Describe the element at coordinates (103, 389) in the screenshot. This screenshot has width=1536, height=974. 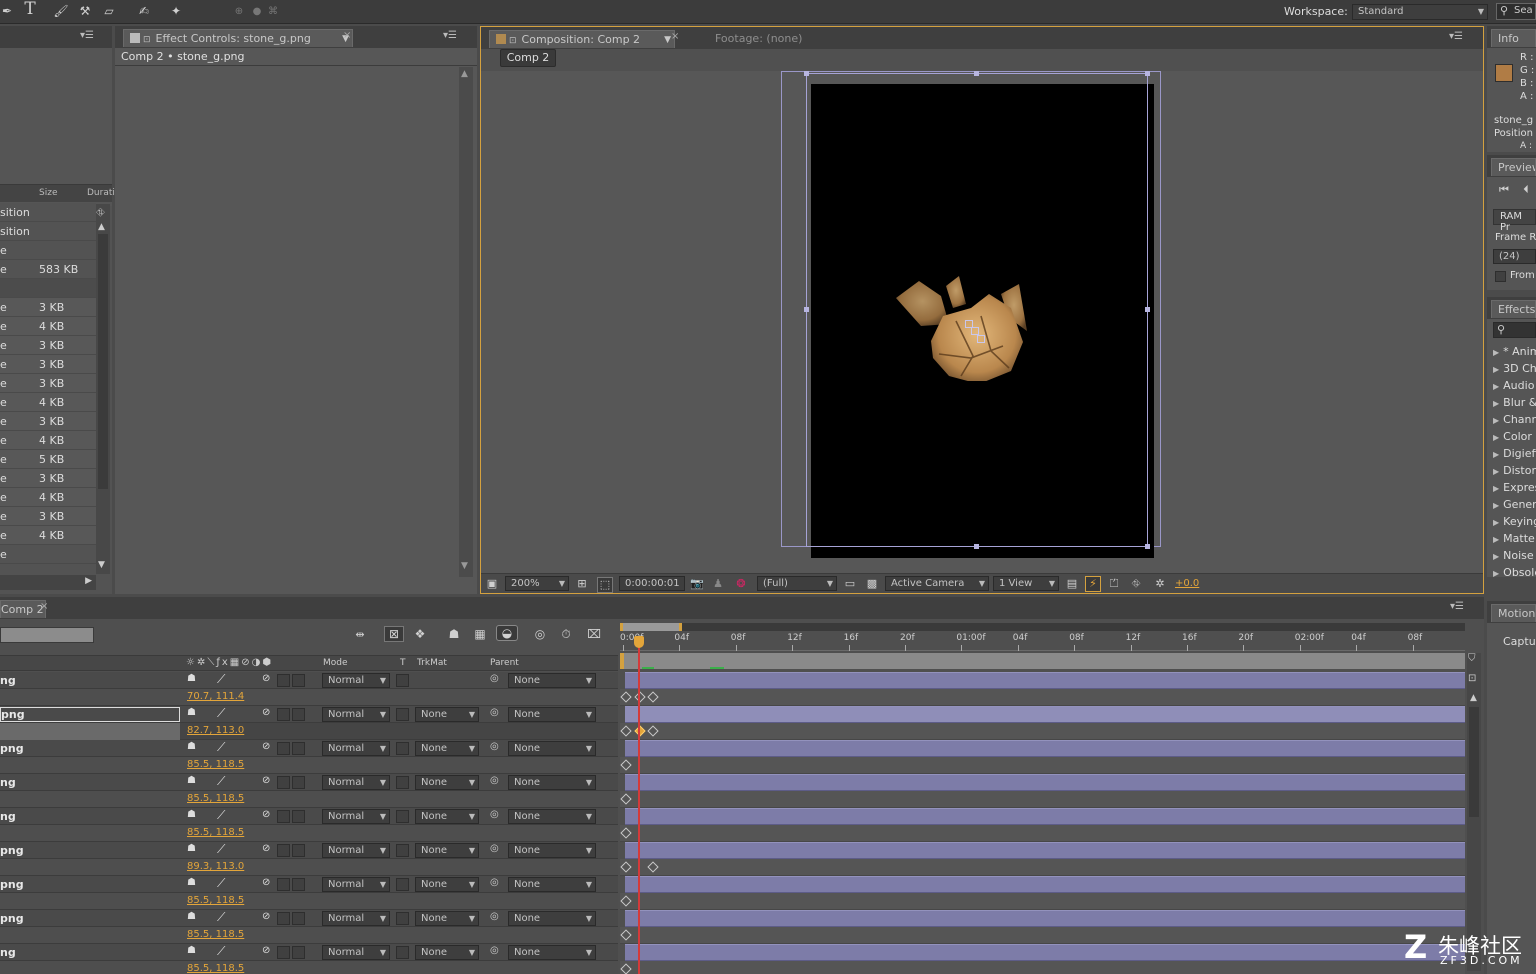
I see `project-scrollbar: ▲ ▼` at that location.